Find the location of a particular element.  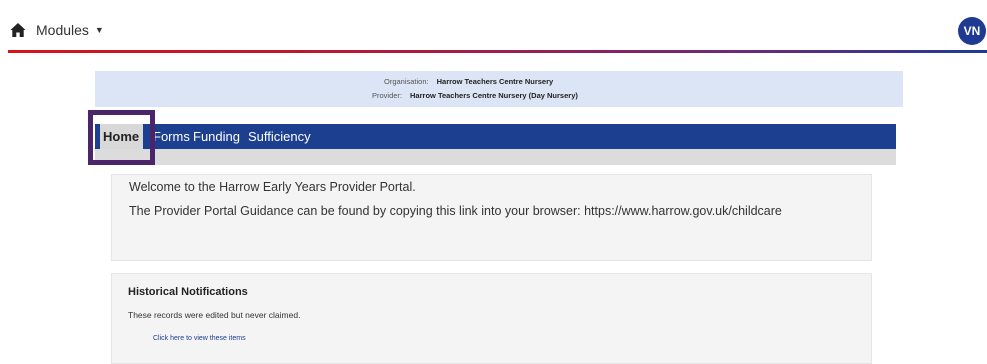

home-icon is located at coordinates (18, 30).